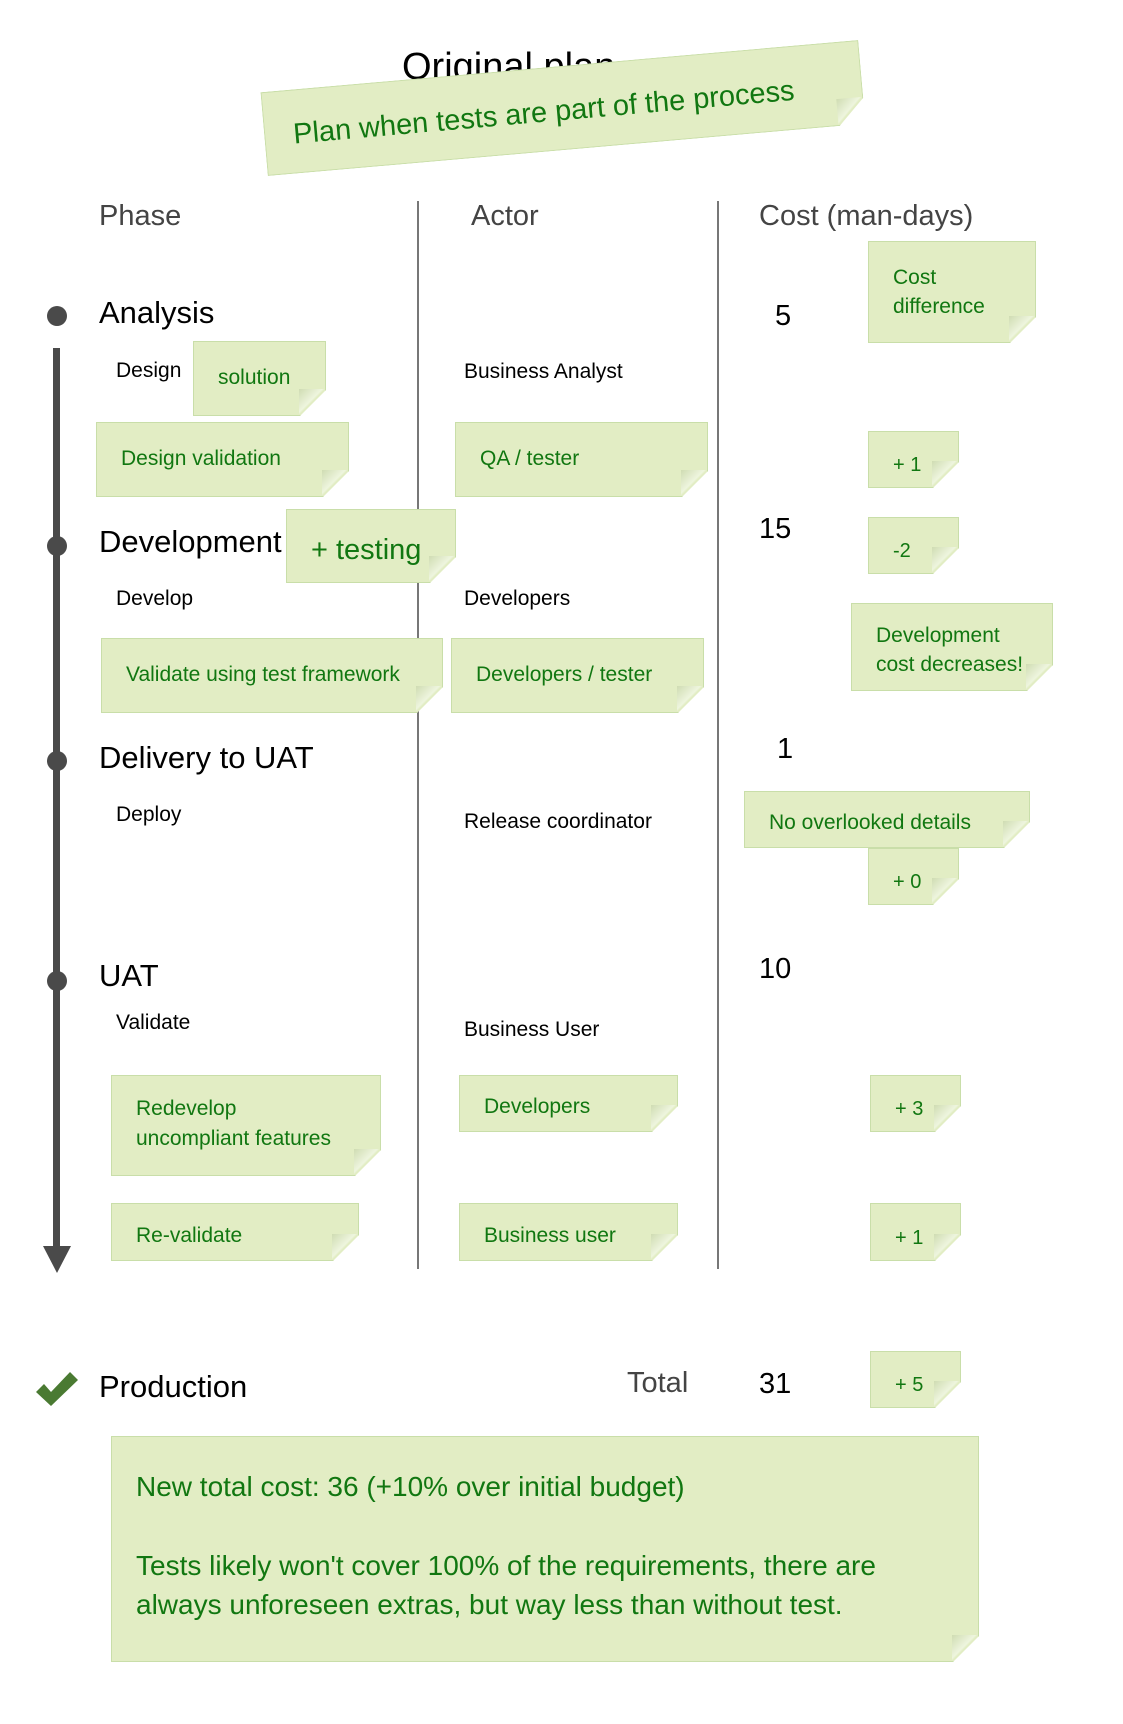 This screenshot has width=1123, height=1724. Describe the element at coordinates (233, 1138) in the screenshot. I see `note-text-line2: uncompliant features` at that location.